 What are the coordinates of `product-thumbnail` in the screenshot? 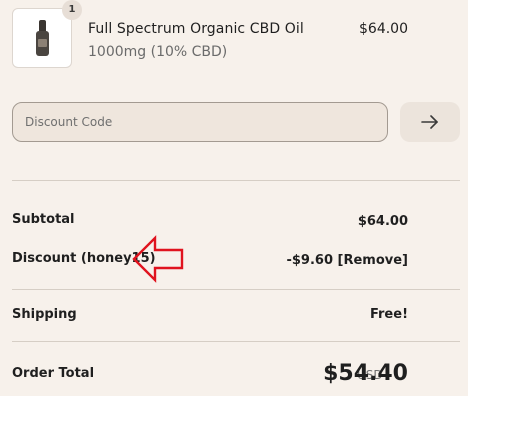 It's located at (42, 38).